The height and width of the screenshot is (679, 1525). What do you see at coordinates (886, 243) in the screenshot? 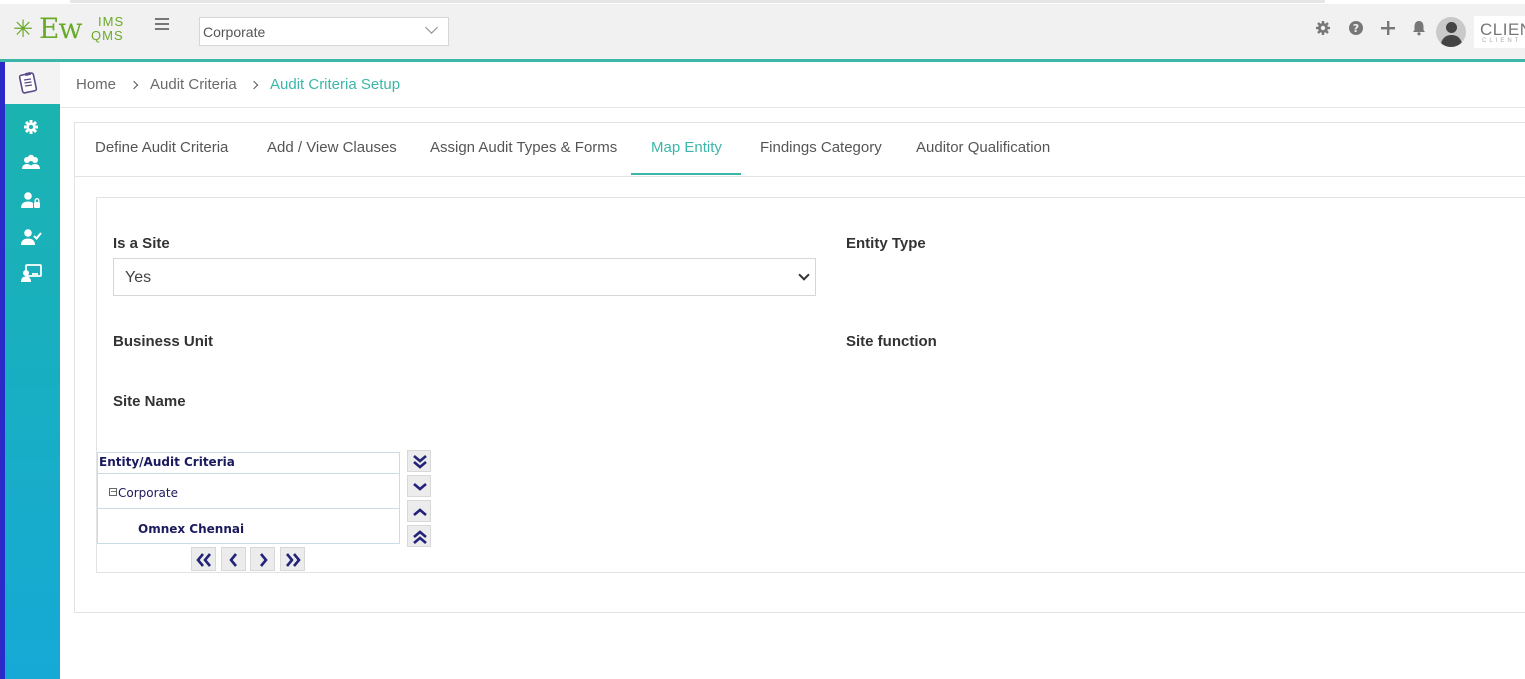
I see `entity-type-label: Entity Type` at bounding box center [886, 243].